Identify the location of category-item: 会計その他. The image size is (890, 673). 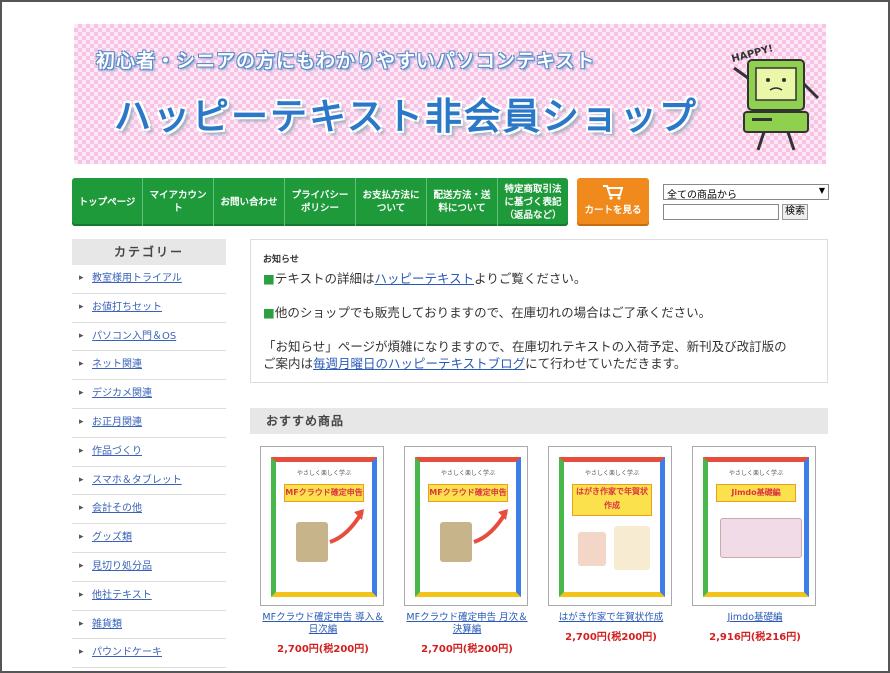
(149, 510).